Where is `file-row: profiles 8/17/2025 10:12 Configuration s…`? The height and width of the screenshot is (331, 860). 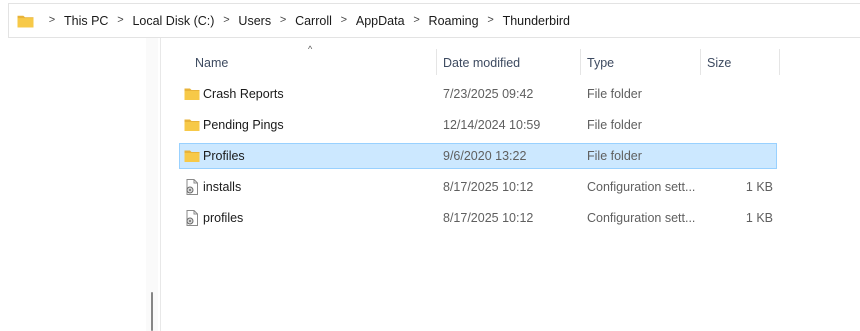 file-row: profiles 8/17/2025 10:12 Configuration s… is located at coordinates (478, 218).